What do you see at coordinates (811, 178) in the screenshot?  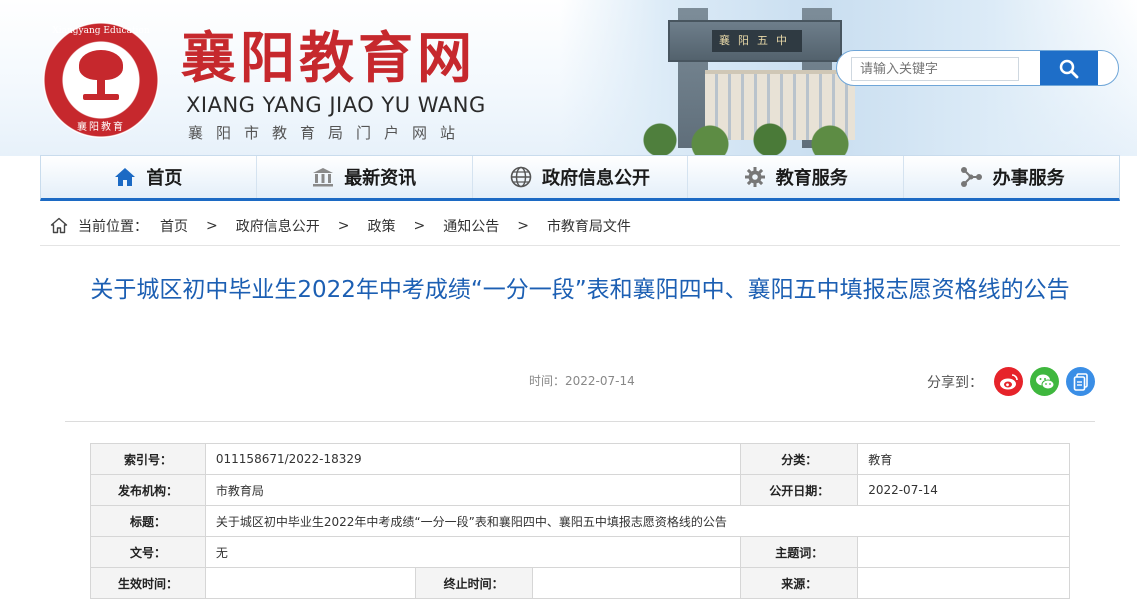 I see `nav-item-label: 教育服务` at bounding box center [811, 178].